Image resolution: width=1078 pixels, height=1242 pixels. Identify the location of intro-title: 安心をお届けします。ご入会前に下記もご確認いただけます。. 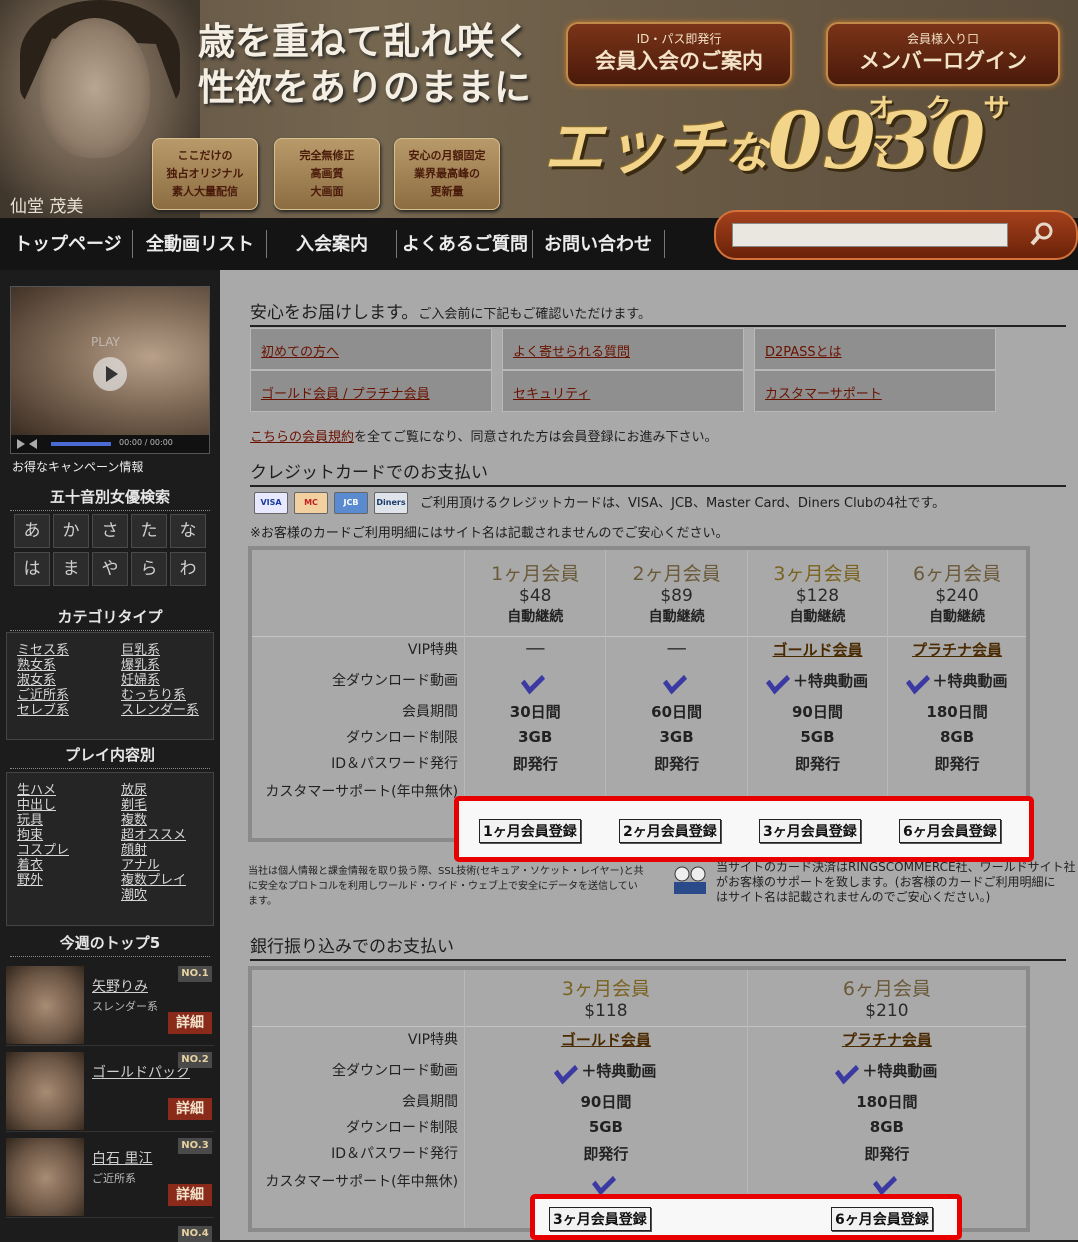
(658, 312).